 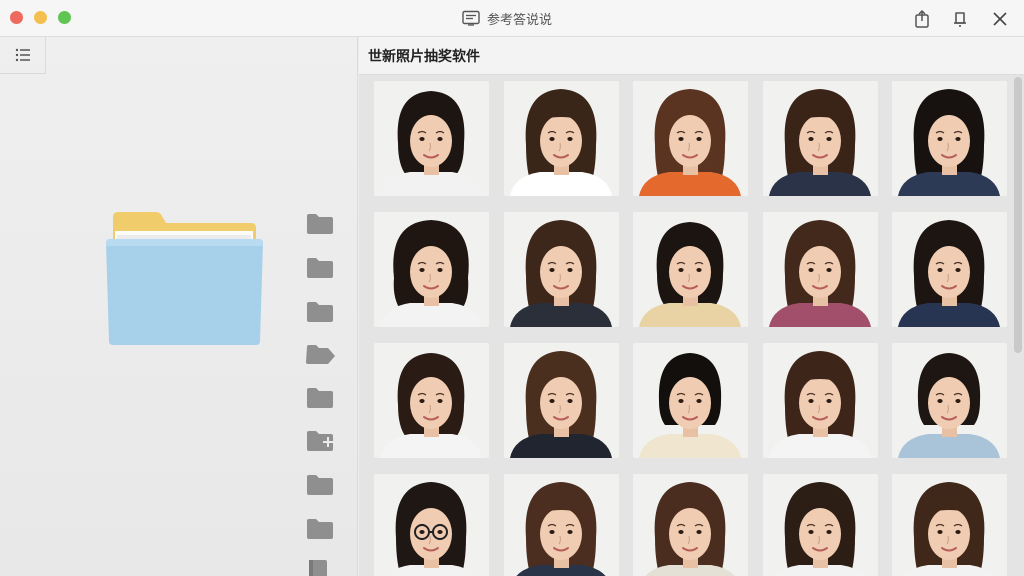 I want to click on window-title-group: 参考答说说, so click(x=507, y=18).